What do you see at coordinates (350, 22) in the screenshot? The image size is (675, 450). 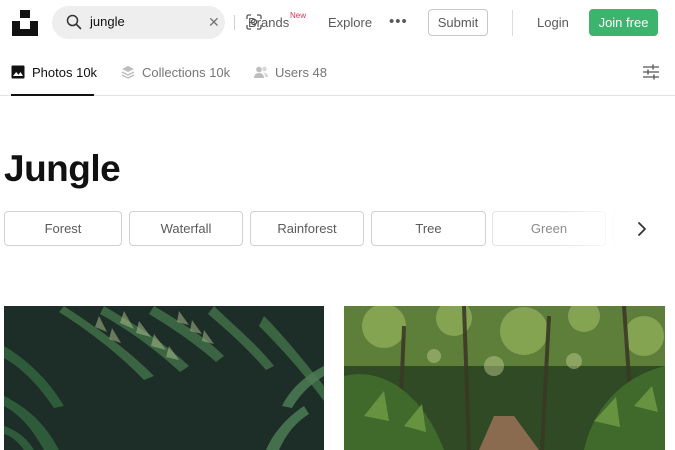 I see `explore-link: Explore` at bounding box center [350, 22].